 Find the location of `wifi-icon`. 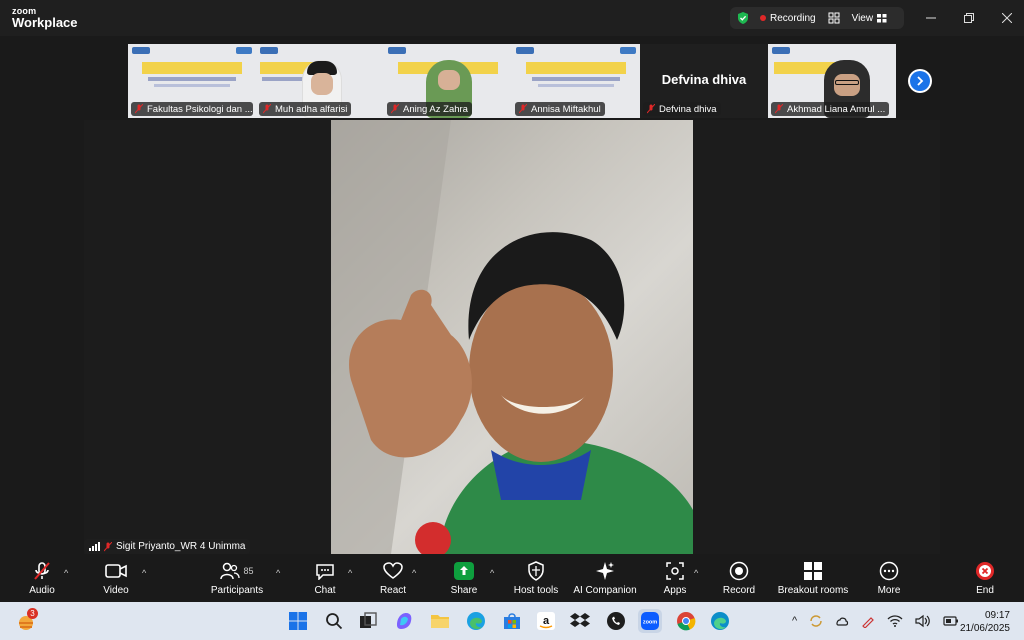

wifi-icon is located at coordinates (895, 621).